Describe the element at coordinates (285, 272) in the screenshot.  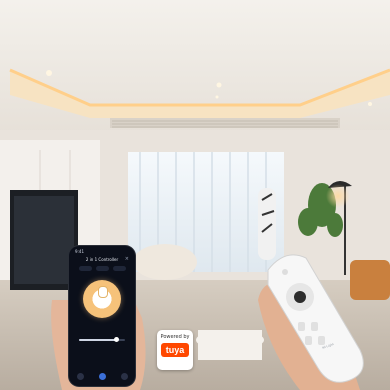
I see `remote-power-icon` at that location.